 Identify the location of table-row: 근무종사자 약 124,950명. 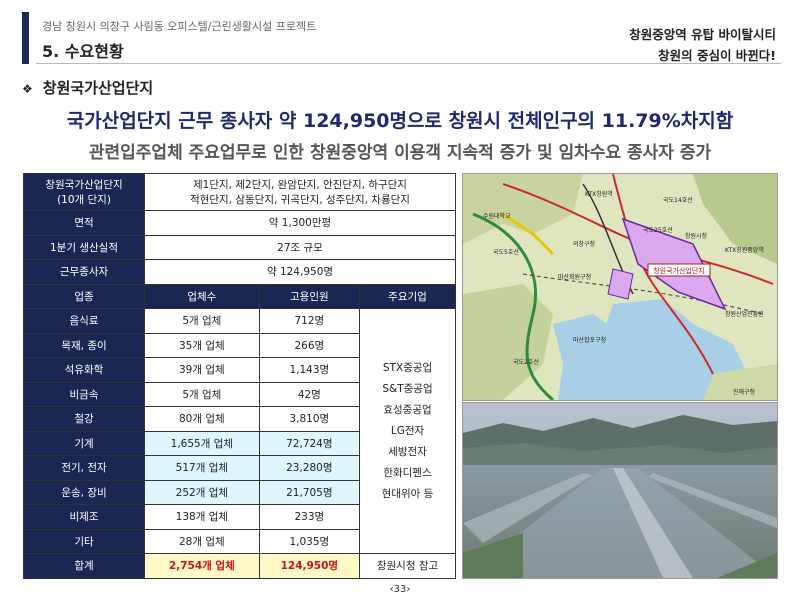
(239, 272).